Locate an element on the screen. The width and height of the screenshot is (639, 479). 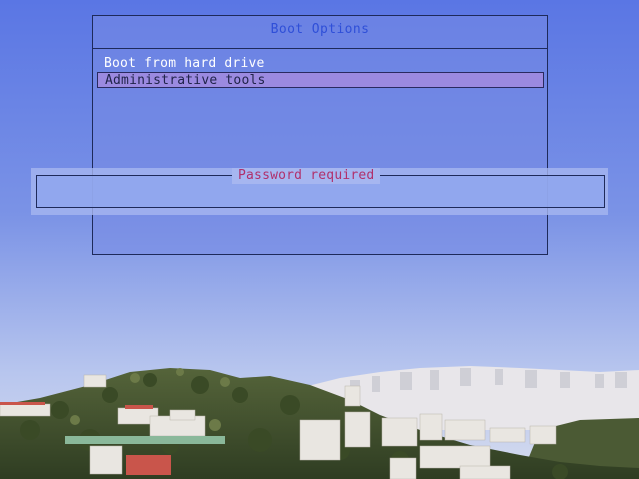
menu-item-administrative-tools: Administrative tools is located at coordinates (320, 80).